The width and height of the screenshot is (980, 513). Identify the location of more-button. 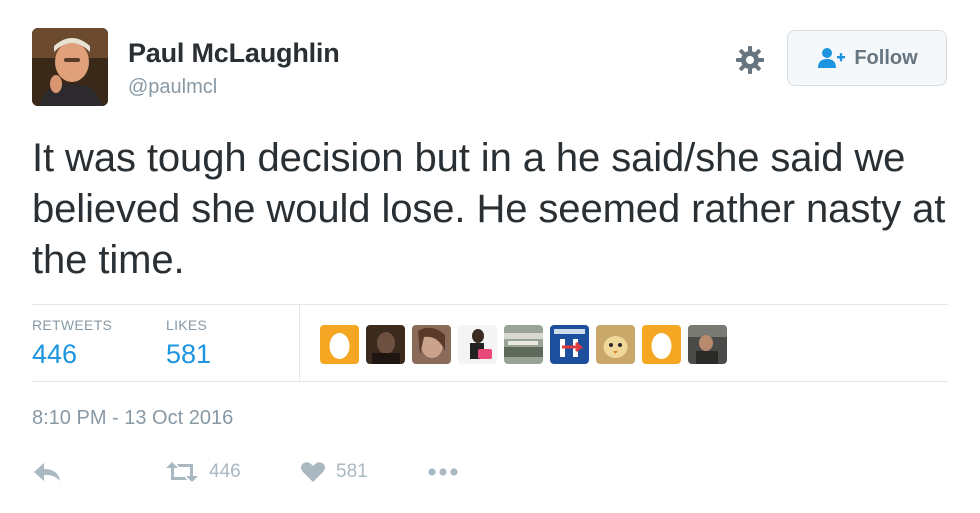
(443, 472).